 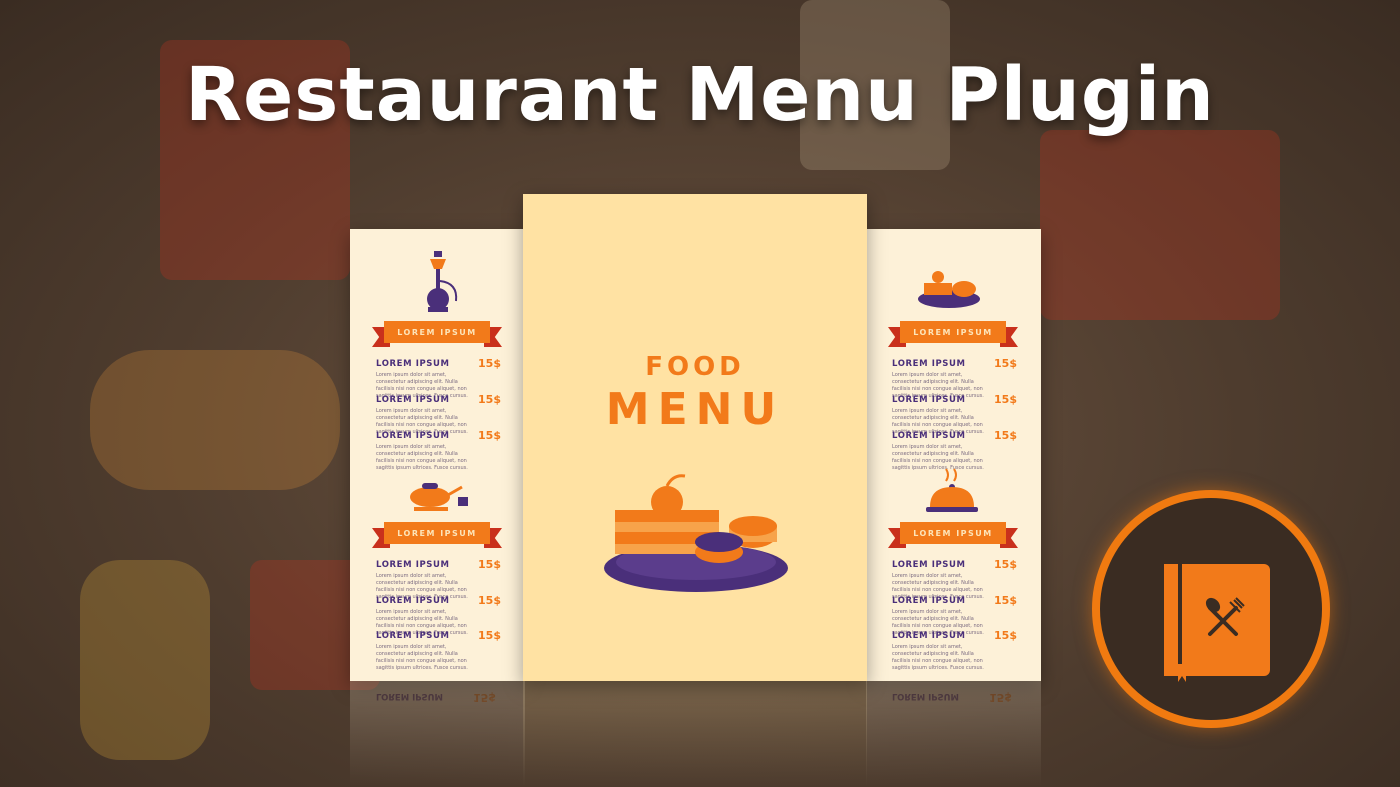 I want to click on cover-menu: MENU, so click(x=695, y=409).